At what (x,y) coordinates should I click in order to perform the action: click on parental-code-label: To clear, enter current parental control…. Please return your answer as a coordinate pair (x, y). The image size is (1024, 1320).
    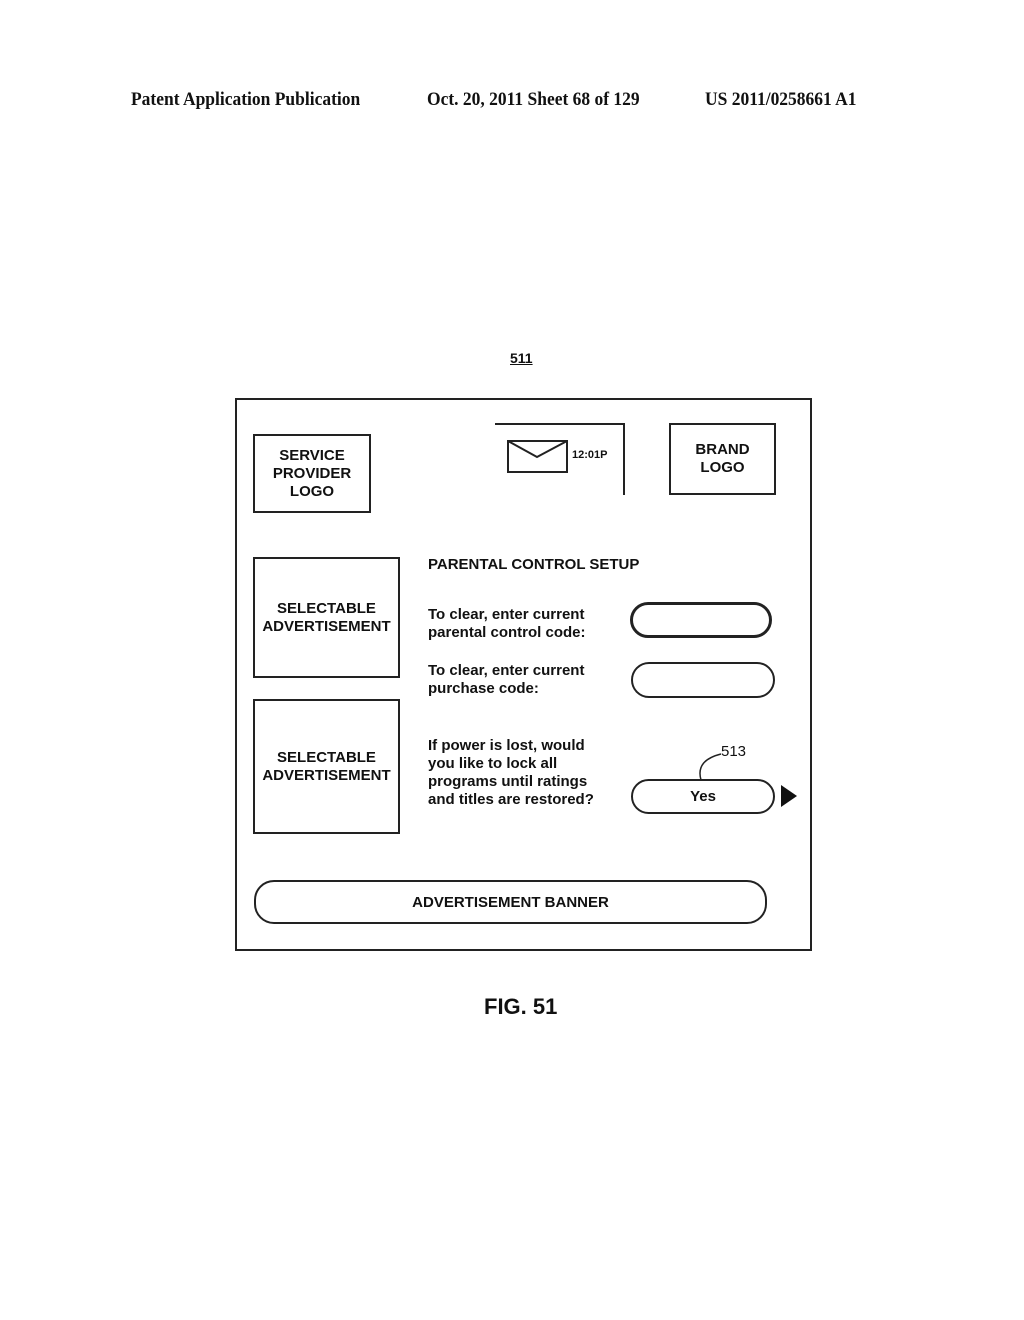
    Looking at the image, I should click on (507, 623).